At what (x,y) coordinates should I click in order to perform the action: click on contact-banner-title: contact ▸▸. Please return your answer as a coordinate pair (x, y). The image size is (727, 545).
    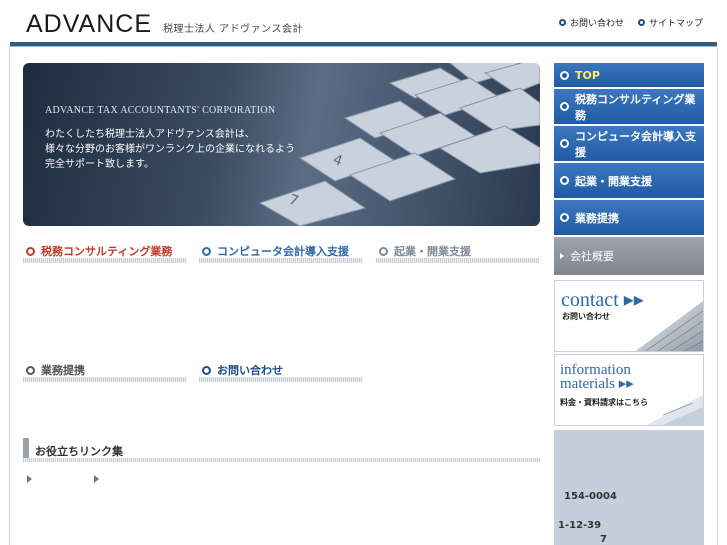
    Looking at the image, I should click on (602, 300).